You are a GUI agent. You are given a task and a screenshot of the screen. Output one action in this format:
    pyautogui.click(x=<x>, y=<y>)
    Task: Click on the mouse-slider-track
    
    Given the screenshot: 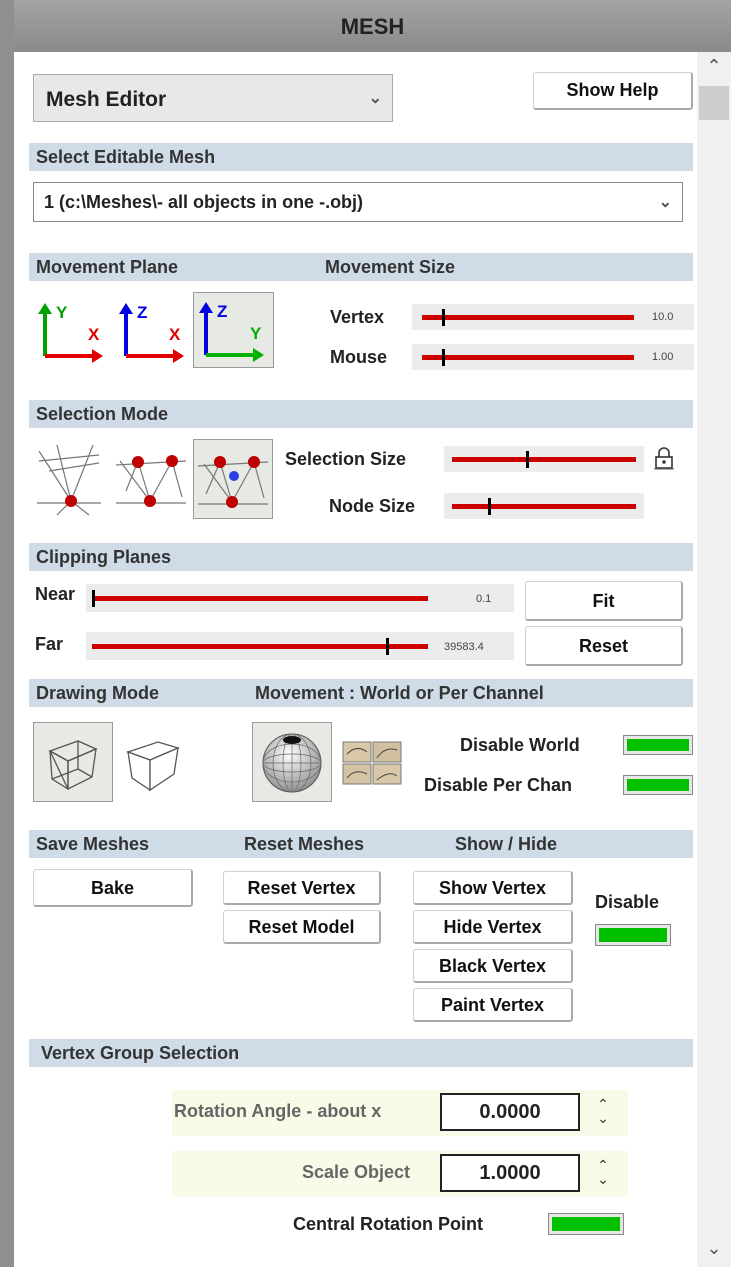 What is the action you would take?
    pyautogui.click(x=528, y=357)
    